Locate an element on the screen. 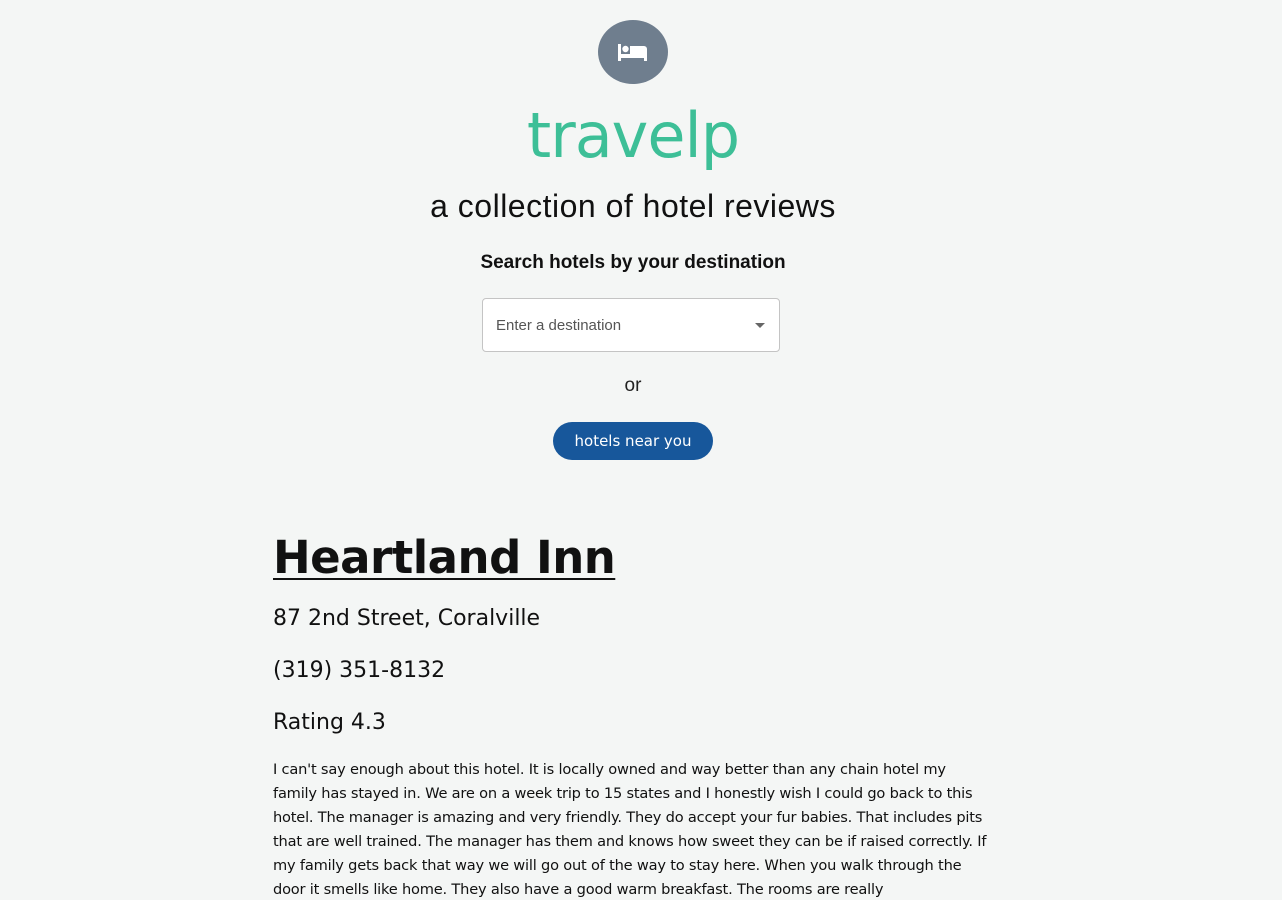 This screenshot has height=900, width=1282. hotel-address: 87 2nd Street, Coralville is located at coordinates (407, 618).